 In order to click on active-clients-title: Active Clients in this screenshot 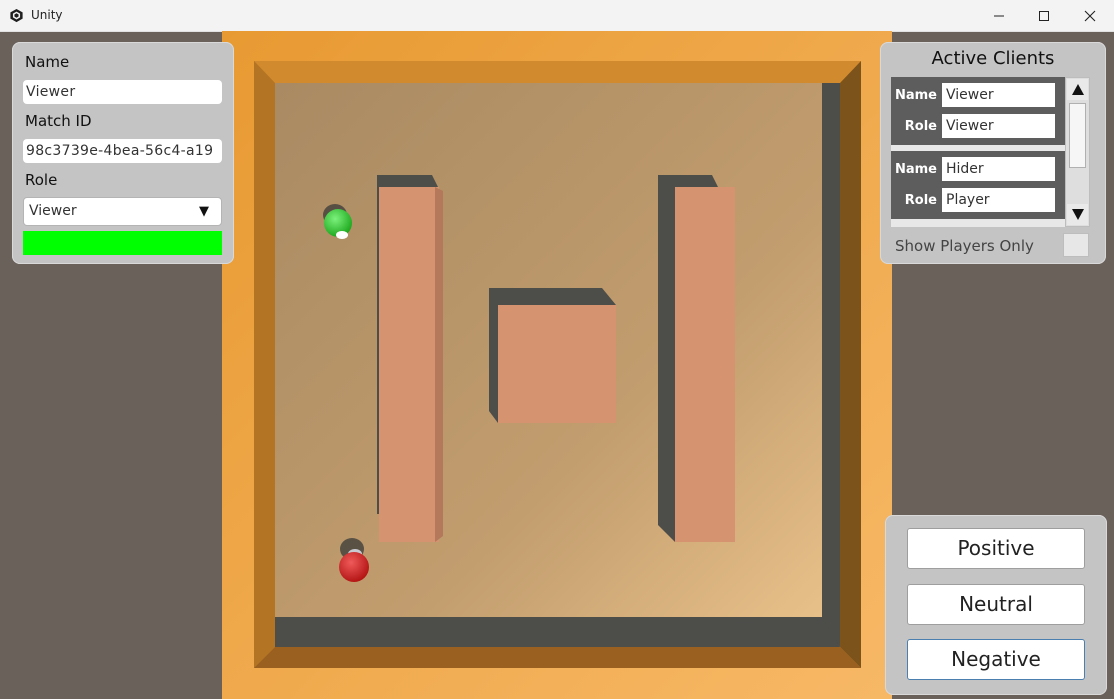, I will do `click(993, 58)`.